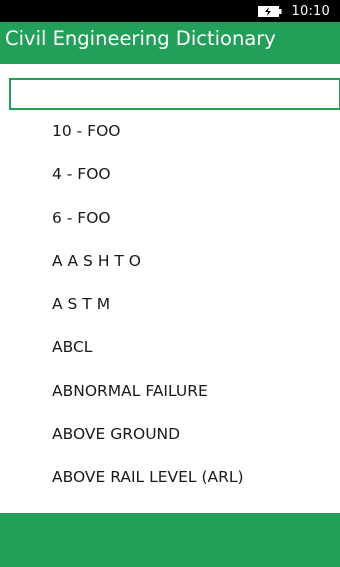 Image resolution: width=340 pixels, height=567 pixels. I want to click on term-list-item: ABNORMAL FAILURE, so click(170, 391).